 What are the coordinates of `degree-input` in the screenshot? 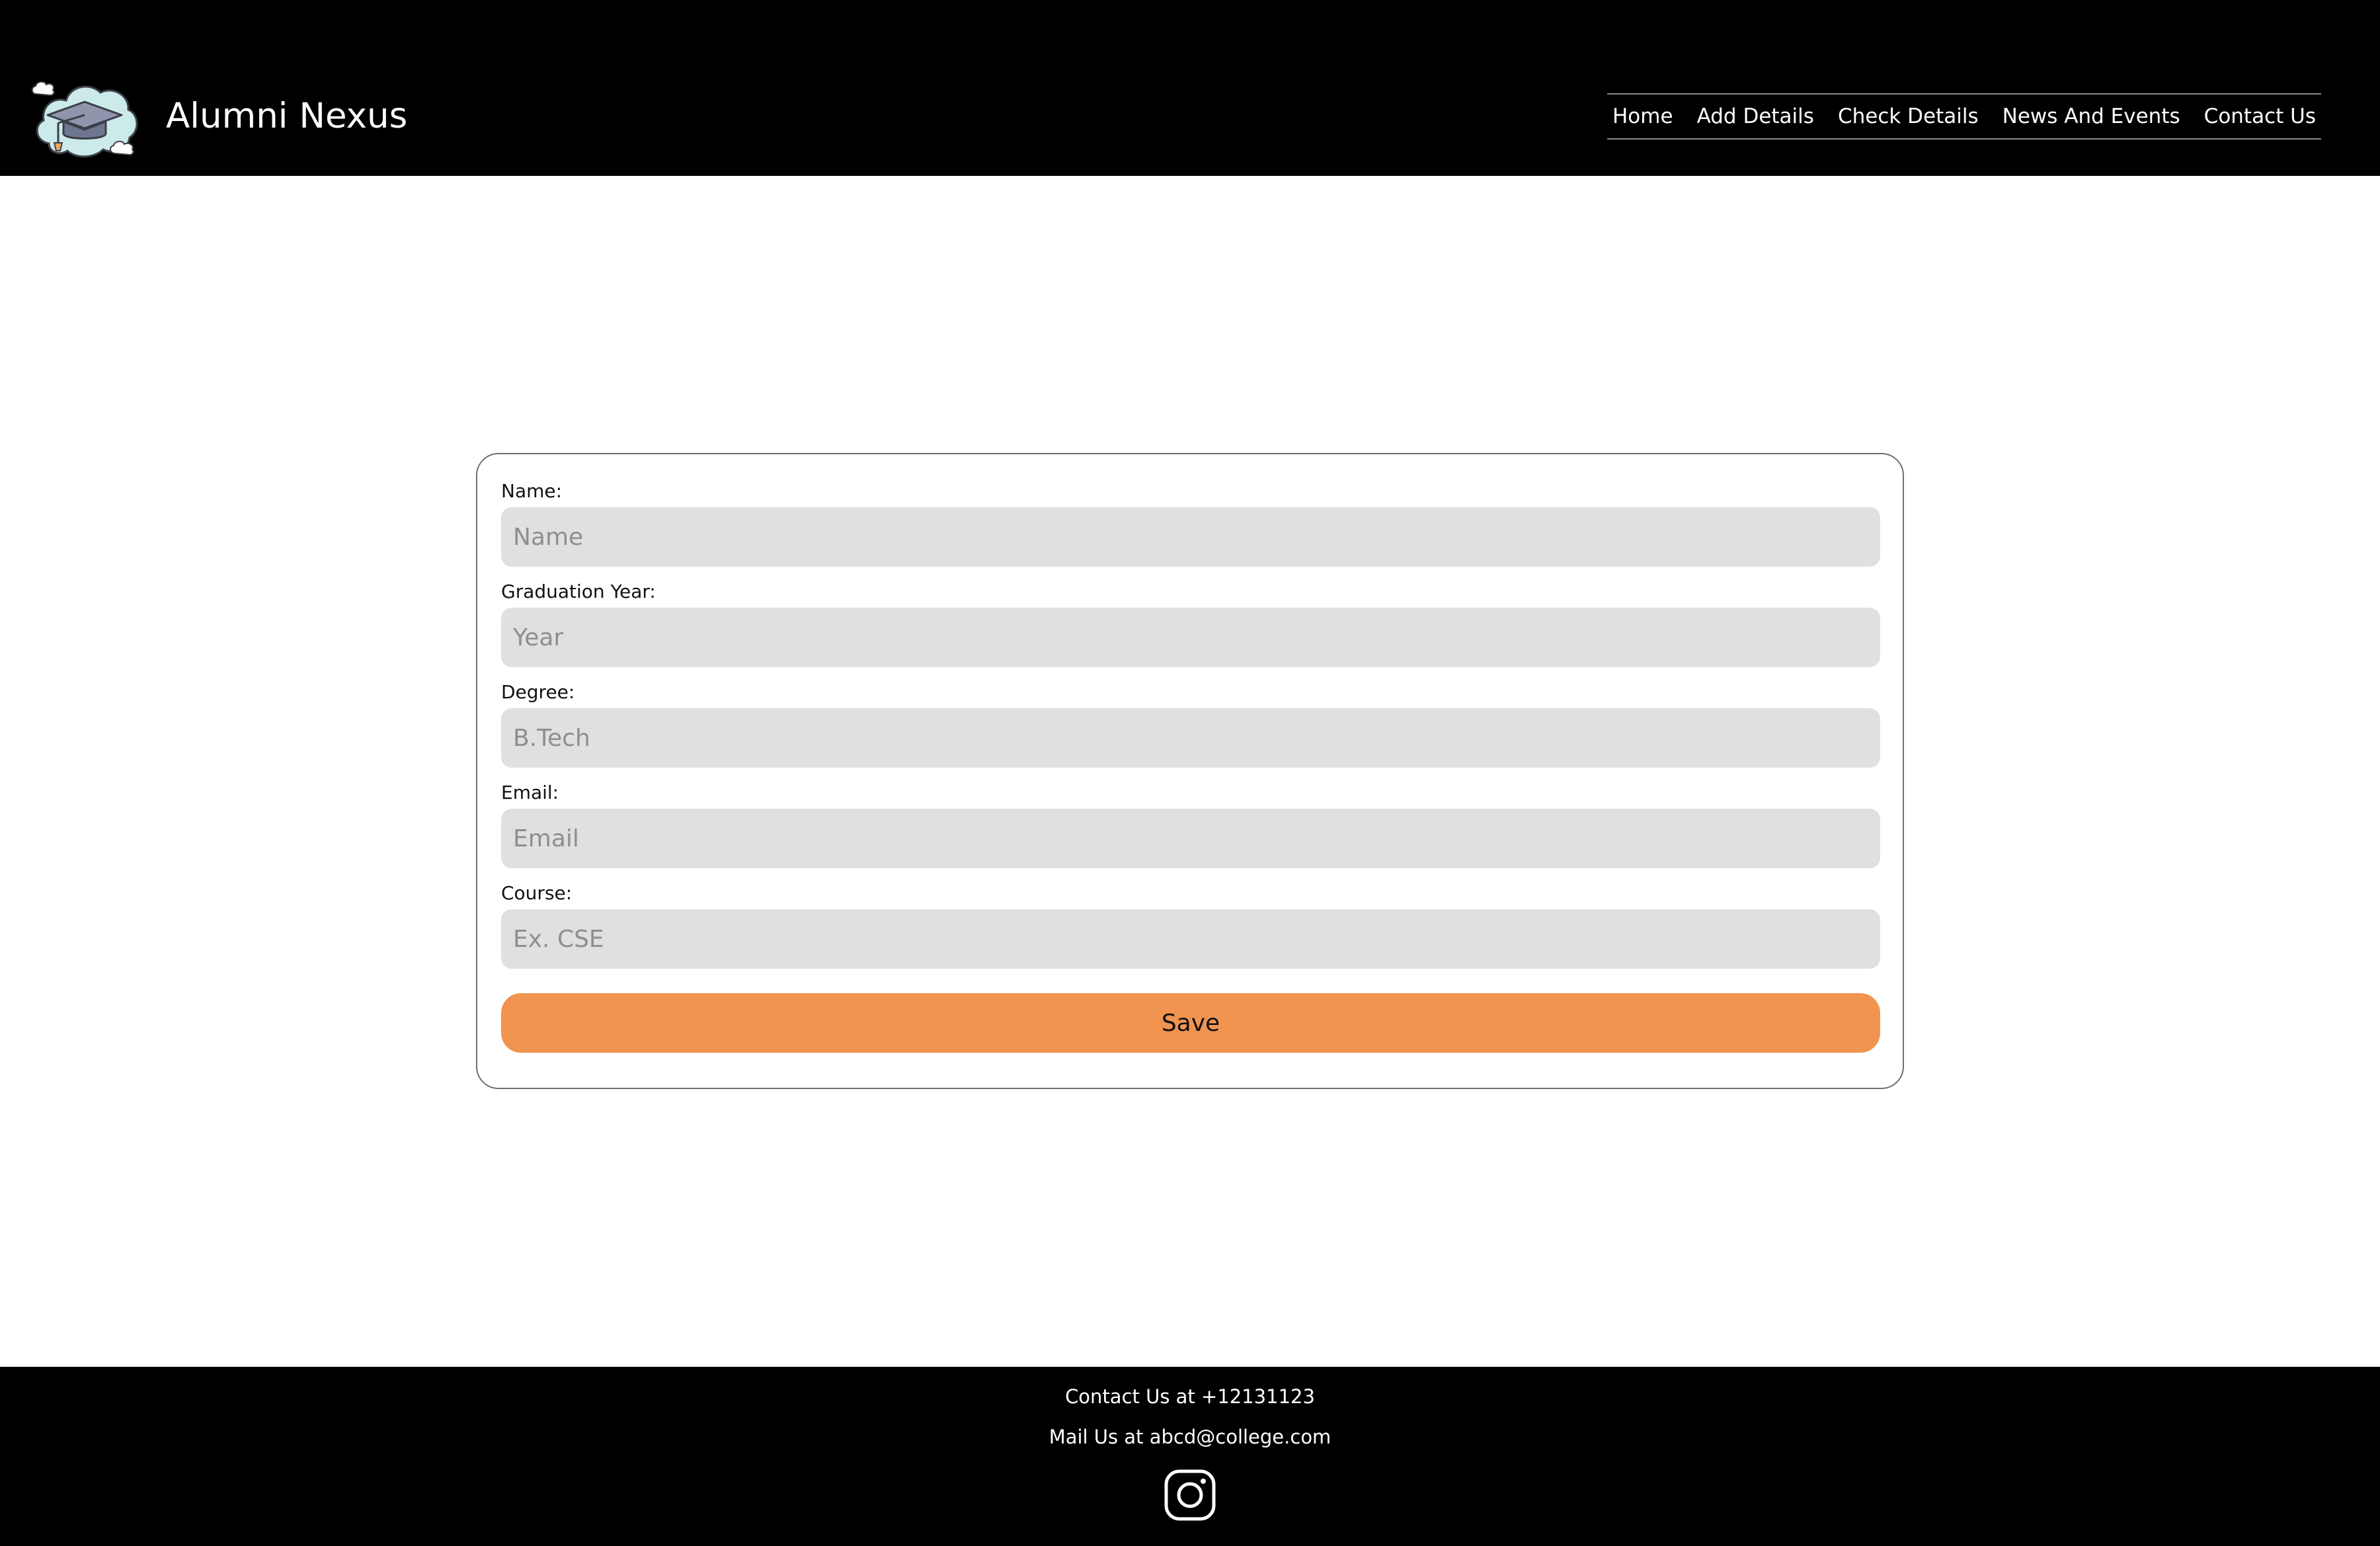 It's located at (1190, 738).